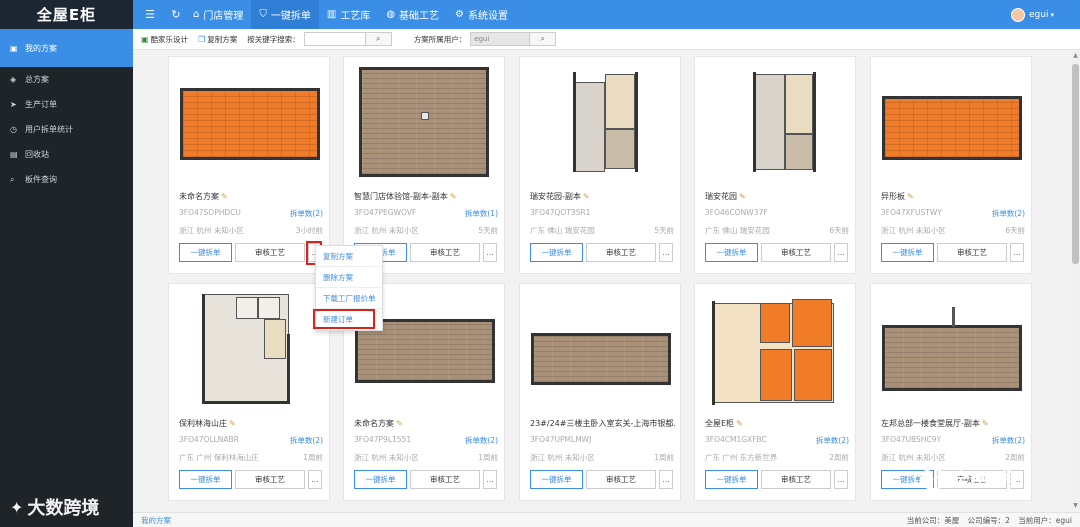 The height and width of the screenshot is (527, 1080). I want to click on nav-basic-process: ◍ 基础工艺, so click(412, 14).